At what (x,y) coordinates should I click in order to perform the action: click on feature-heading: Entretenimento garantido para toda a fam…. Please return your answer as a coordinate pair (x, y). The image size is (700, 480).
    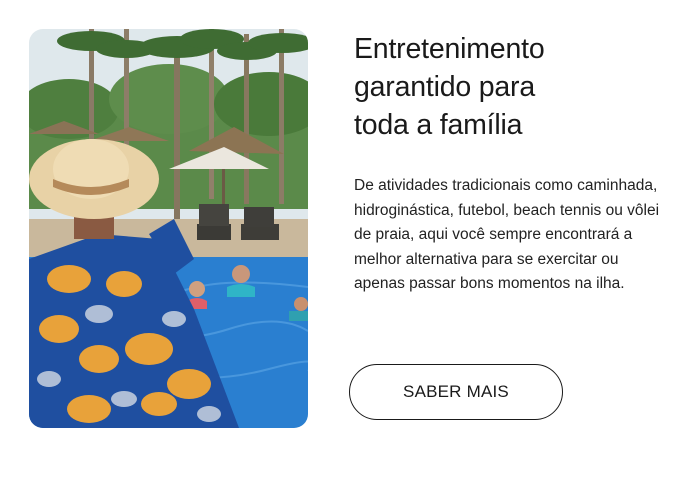
    Looking at the image, I should click on (449, 87).